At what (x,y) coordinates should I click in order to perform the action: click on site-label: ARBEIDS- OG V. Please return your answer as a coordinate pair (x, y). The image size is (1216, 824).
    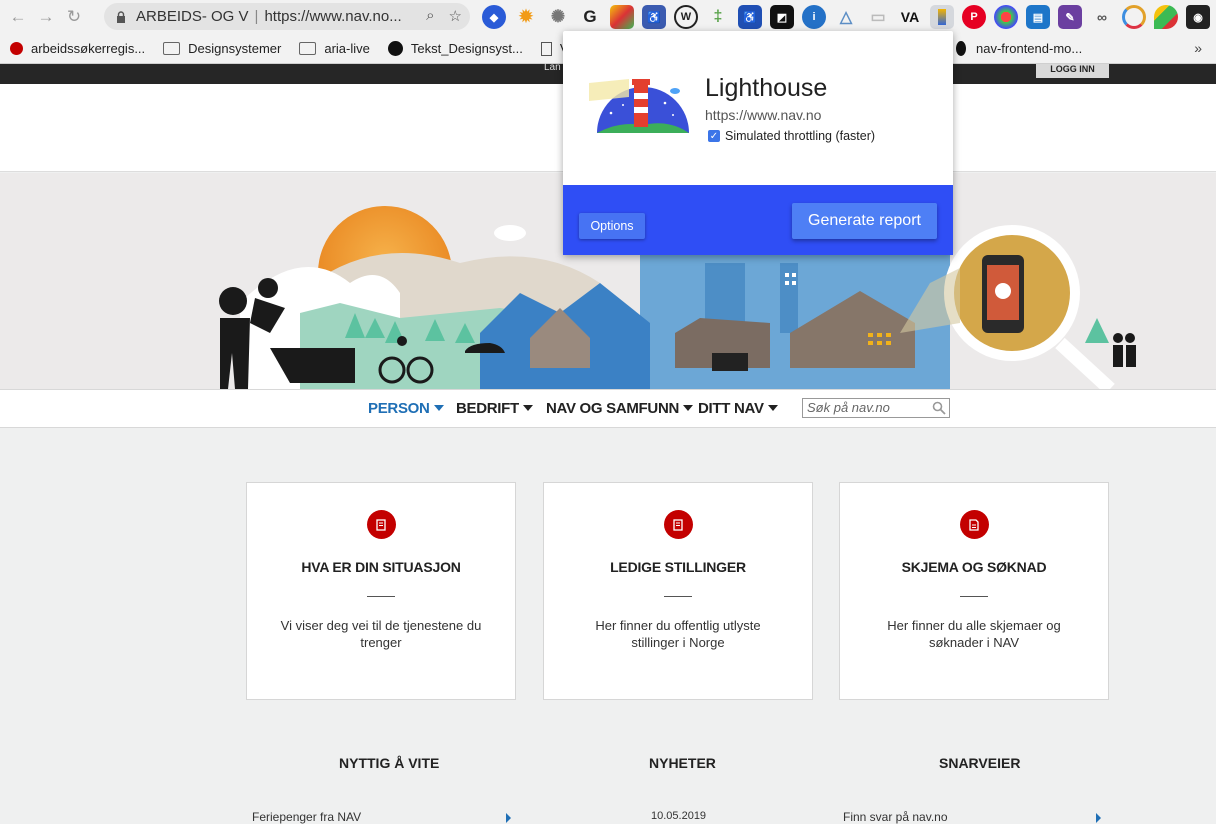
    Looking at the image, I should click on (192, 16).